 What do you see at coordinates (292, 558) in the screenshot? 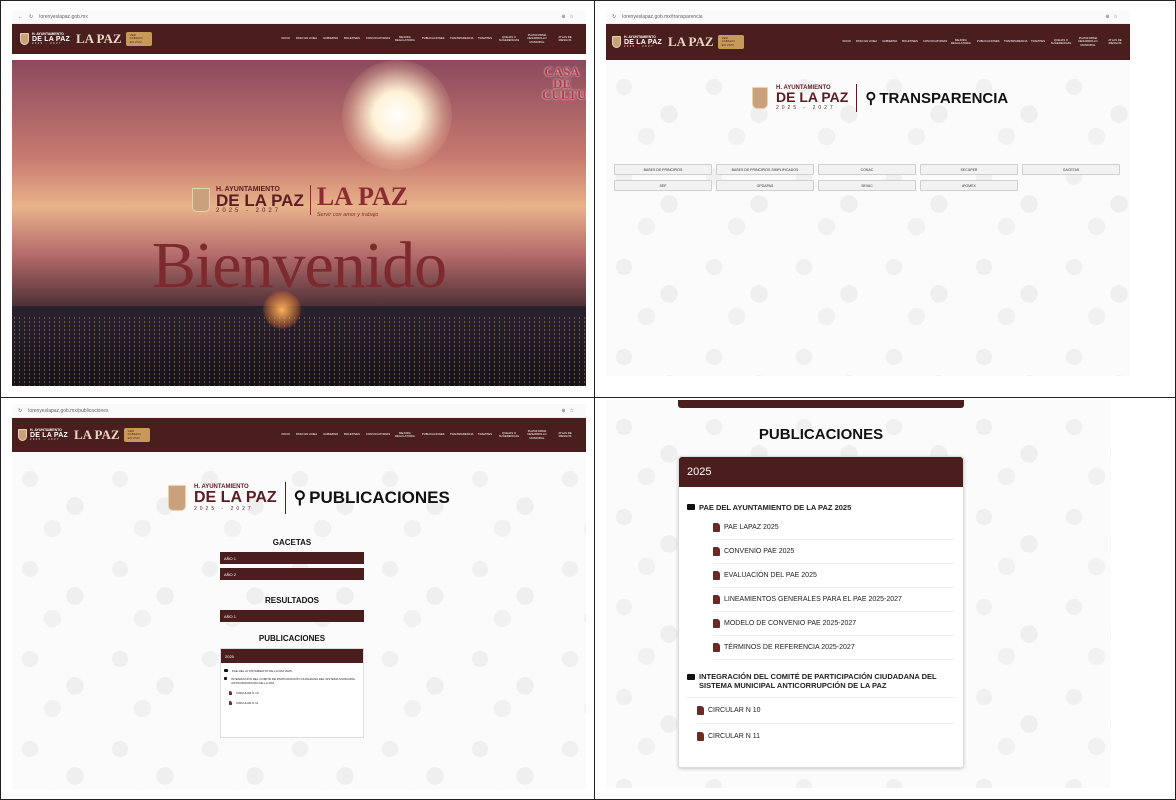
I see `gacetas-year-1: AÑO 1` at bounding box center [292, 558].